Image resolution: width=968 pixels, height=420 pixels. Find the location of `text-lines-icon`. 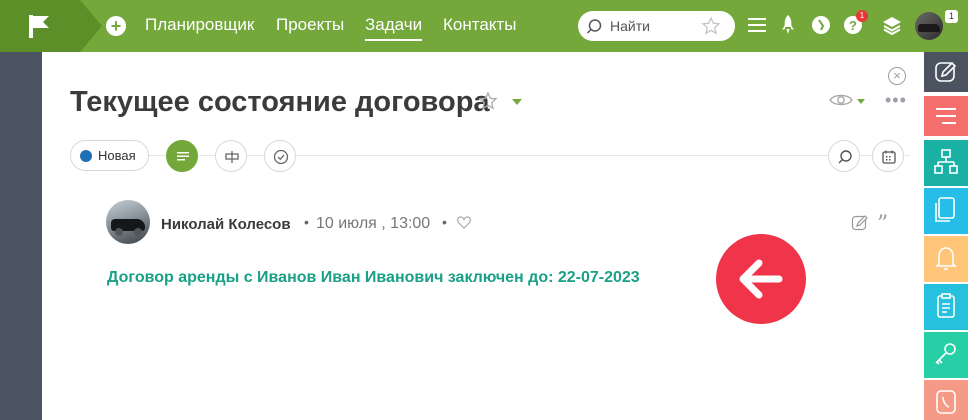

text-lines-icon is located at coordinates (183, 156).